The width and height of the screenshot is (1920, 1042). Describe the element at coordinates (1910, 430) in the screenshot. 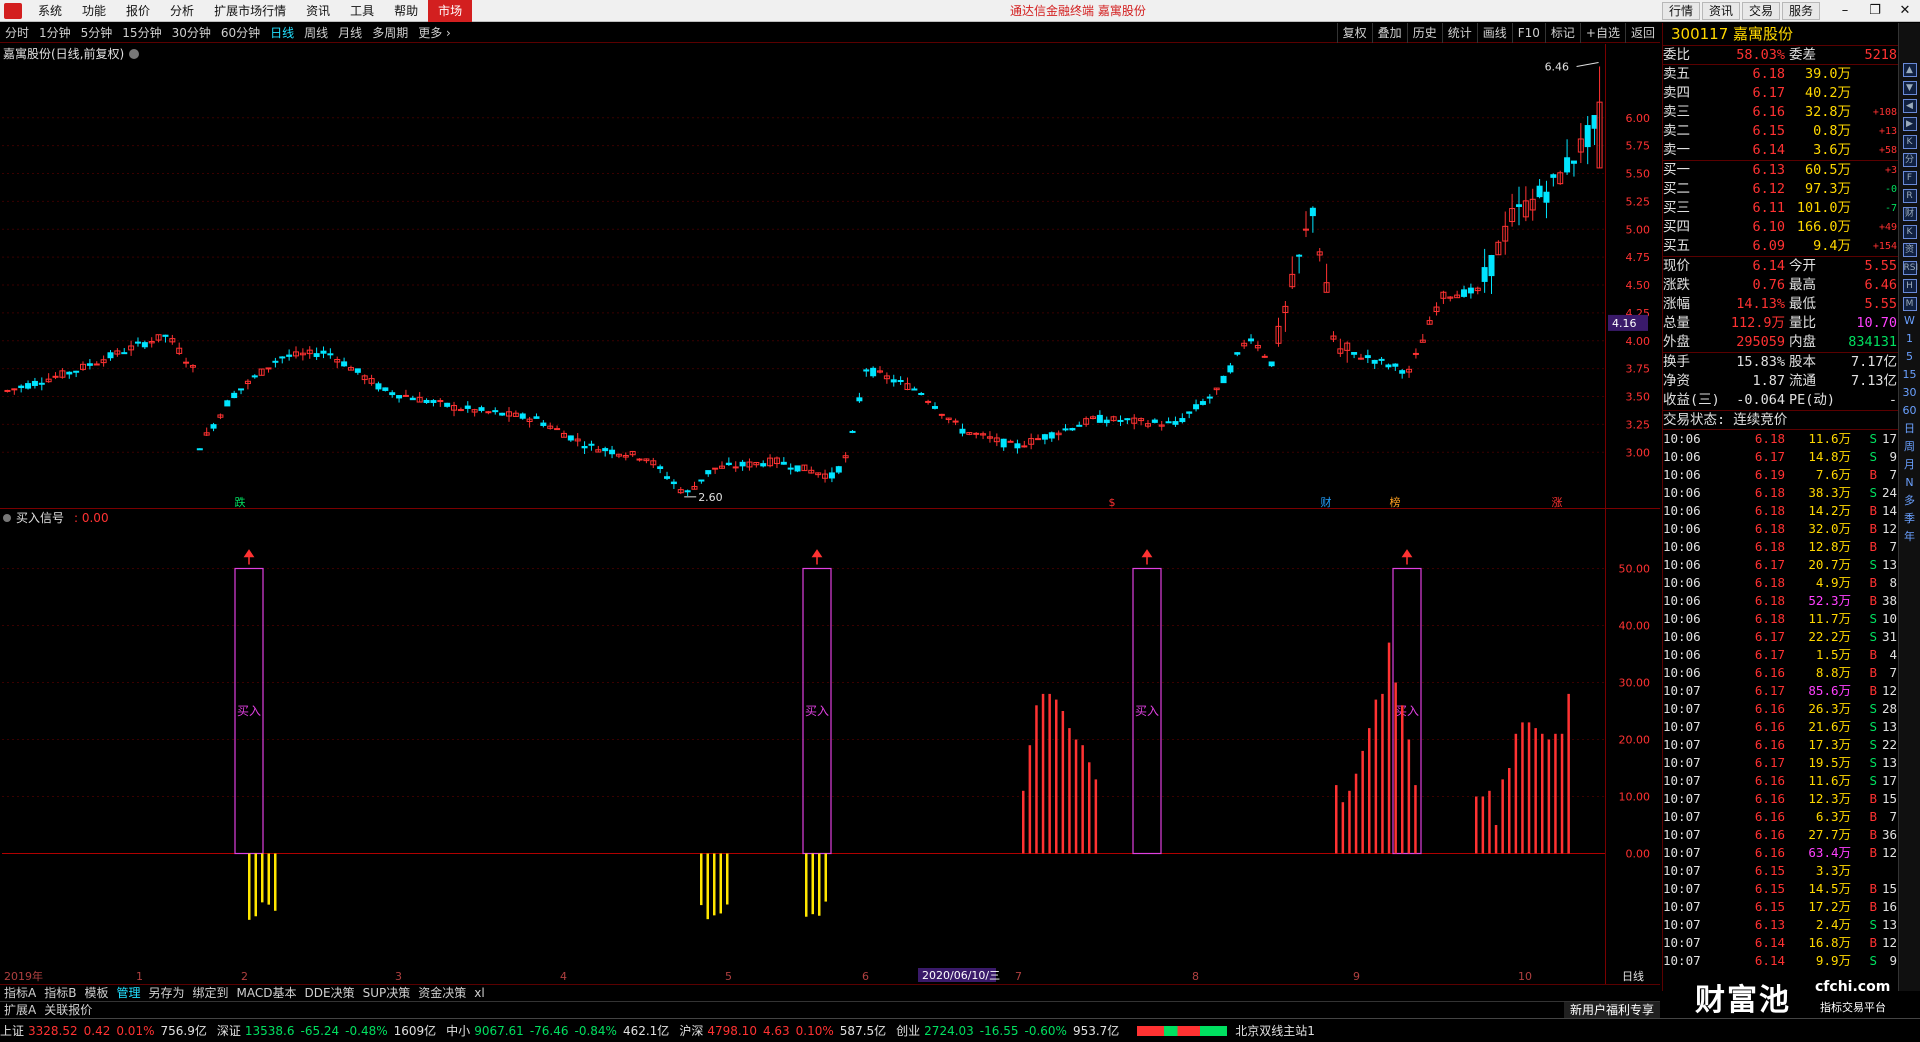

I see `side-tool-icon: 日` at that location.